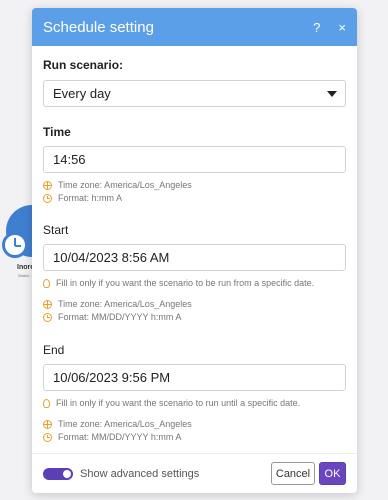  Describe the element at coordinates (98, 27) in the screenshot. I see `dialog-title: Schedule setting` at that location.